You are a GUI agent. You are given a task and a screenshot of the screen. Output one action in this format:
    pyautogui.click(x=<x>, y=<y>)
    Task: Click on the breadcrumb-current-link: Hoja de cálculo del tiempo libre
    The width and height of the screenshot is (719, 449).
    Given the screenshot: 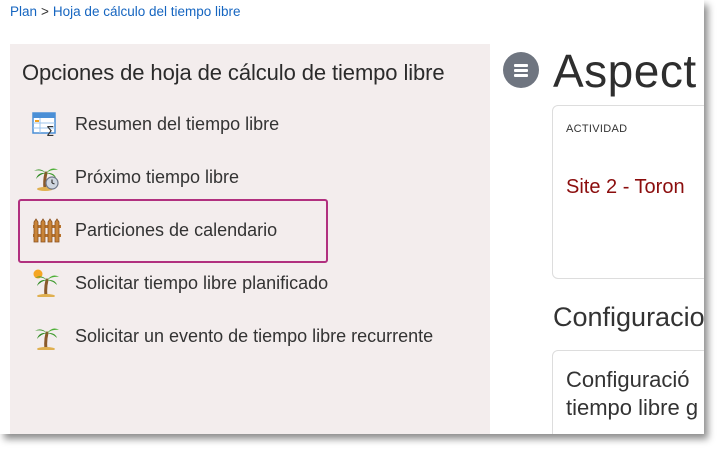 What is the action you would take?
    pyautogui.click(x=147, y=11)
    